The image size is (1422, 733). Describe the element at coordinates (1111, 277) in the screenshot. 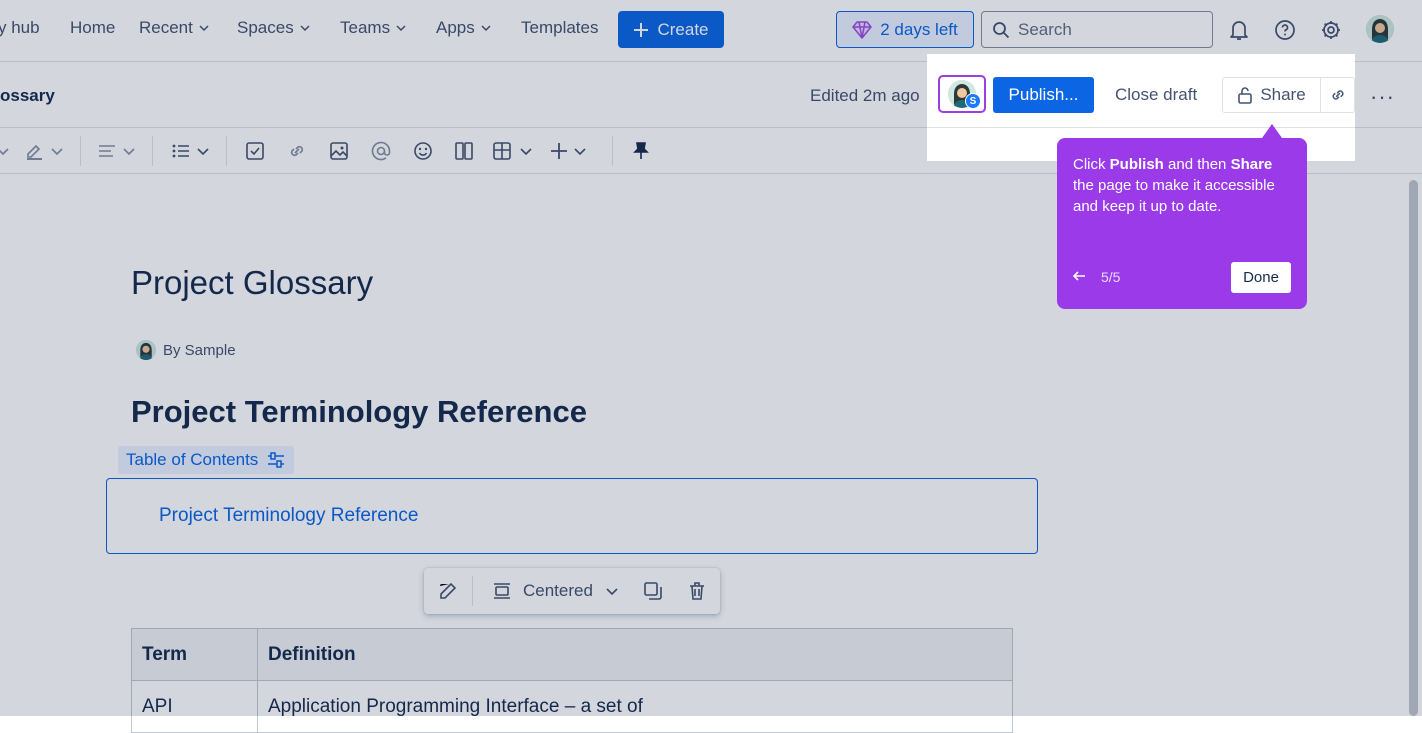

I see `tour-step-counter: 5/5` at that location.